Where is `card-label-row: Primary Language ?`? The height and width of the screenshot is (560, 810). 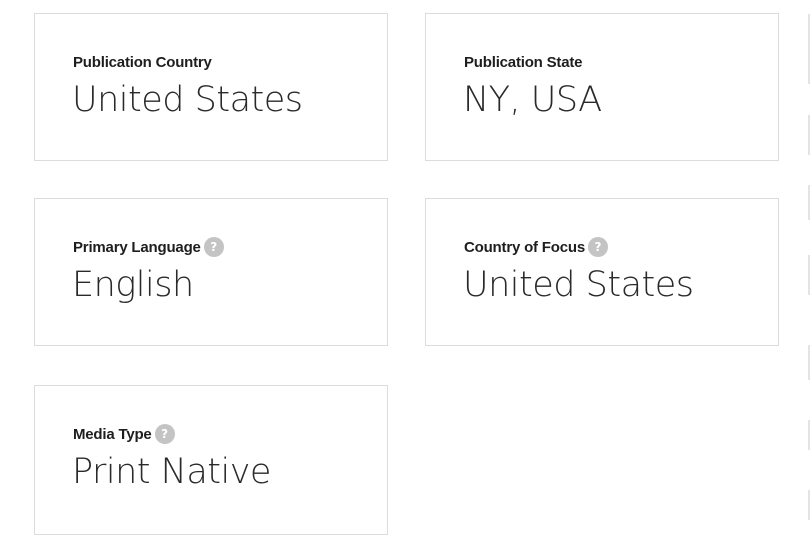 card-label-row: Primary Language ? is located at coordinates (148, 247).